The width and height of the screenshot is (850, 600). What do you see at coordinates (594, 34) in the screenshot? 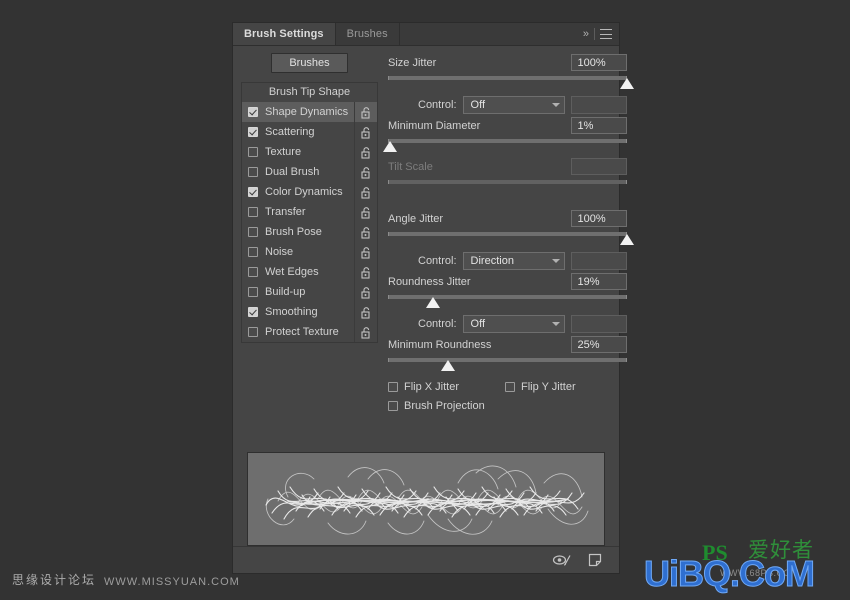
I see `header-divider` at bounding box center [594, 34].